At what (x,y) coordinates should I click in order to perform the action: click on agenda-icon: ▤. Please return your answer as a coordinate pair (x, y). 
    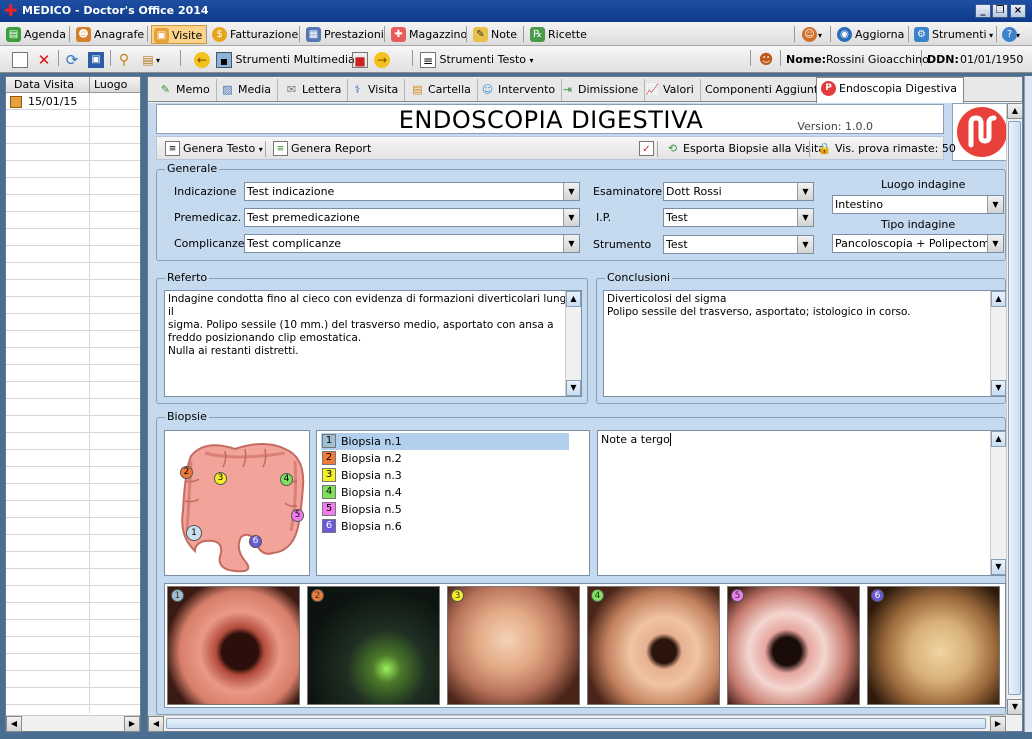
    Looking at the image, I should click on (13, 34).